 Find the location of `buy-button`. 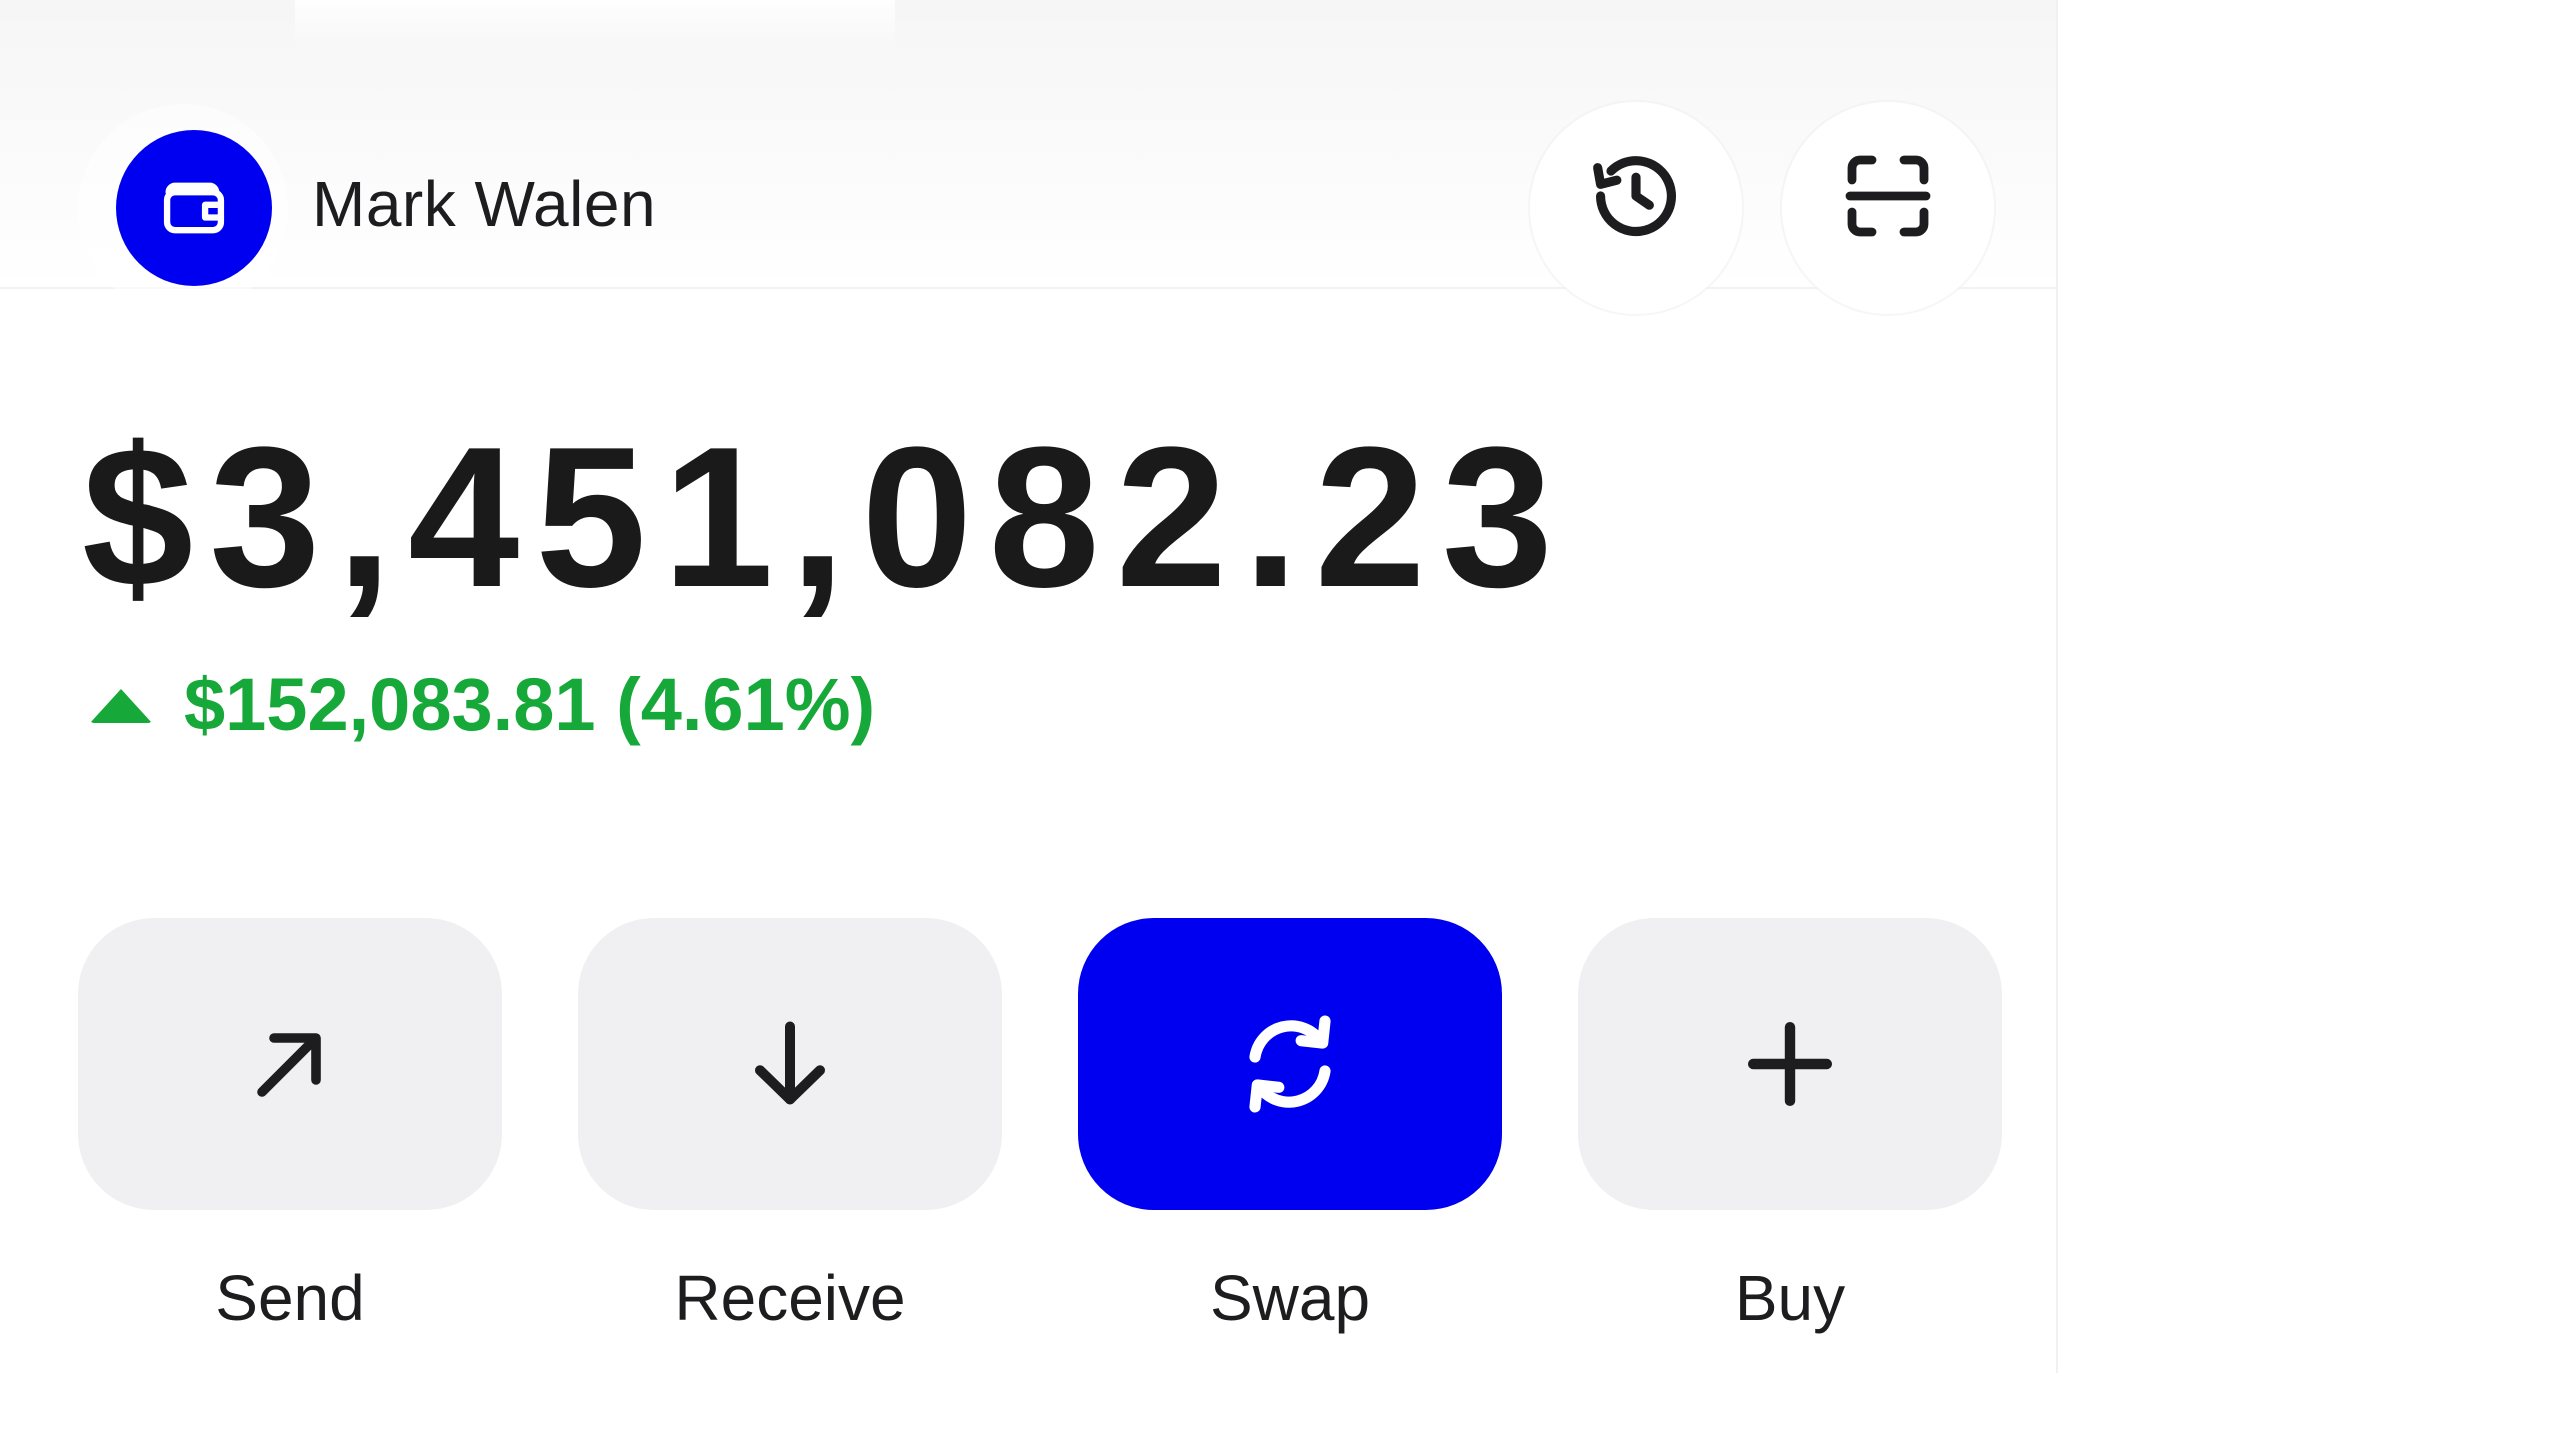

buy-button is located at coordinates (1790, 1064).